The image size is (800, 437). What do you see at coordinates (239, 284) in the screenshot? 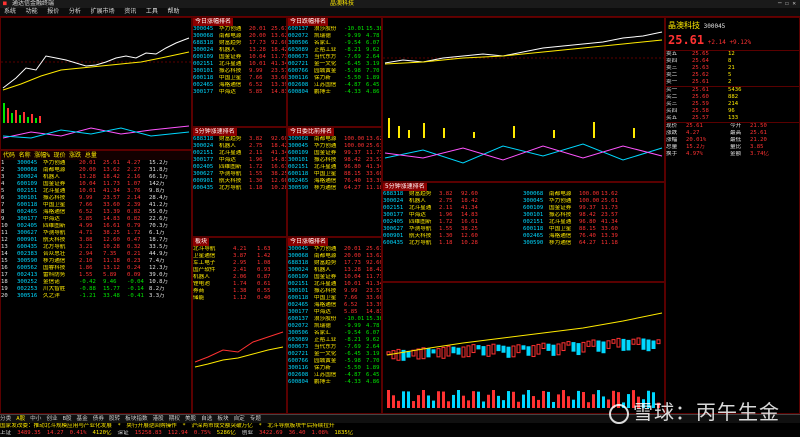
I see `sector-row: 锂电池 1.74 0.61` at bounding box center [239, 284].